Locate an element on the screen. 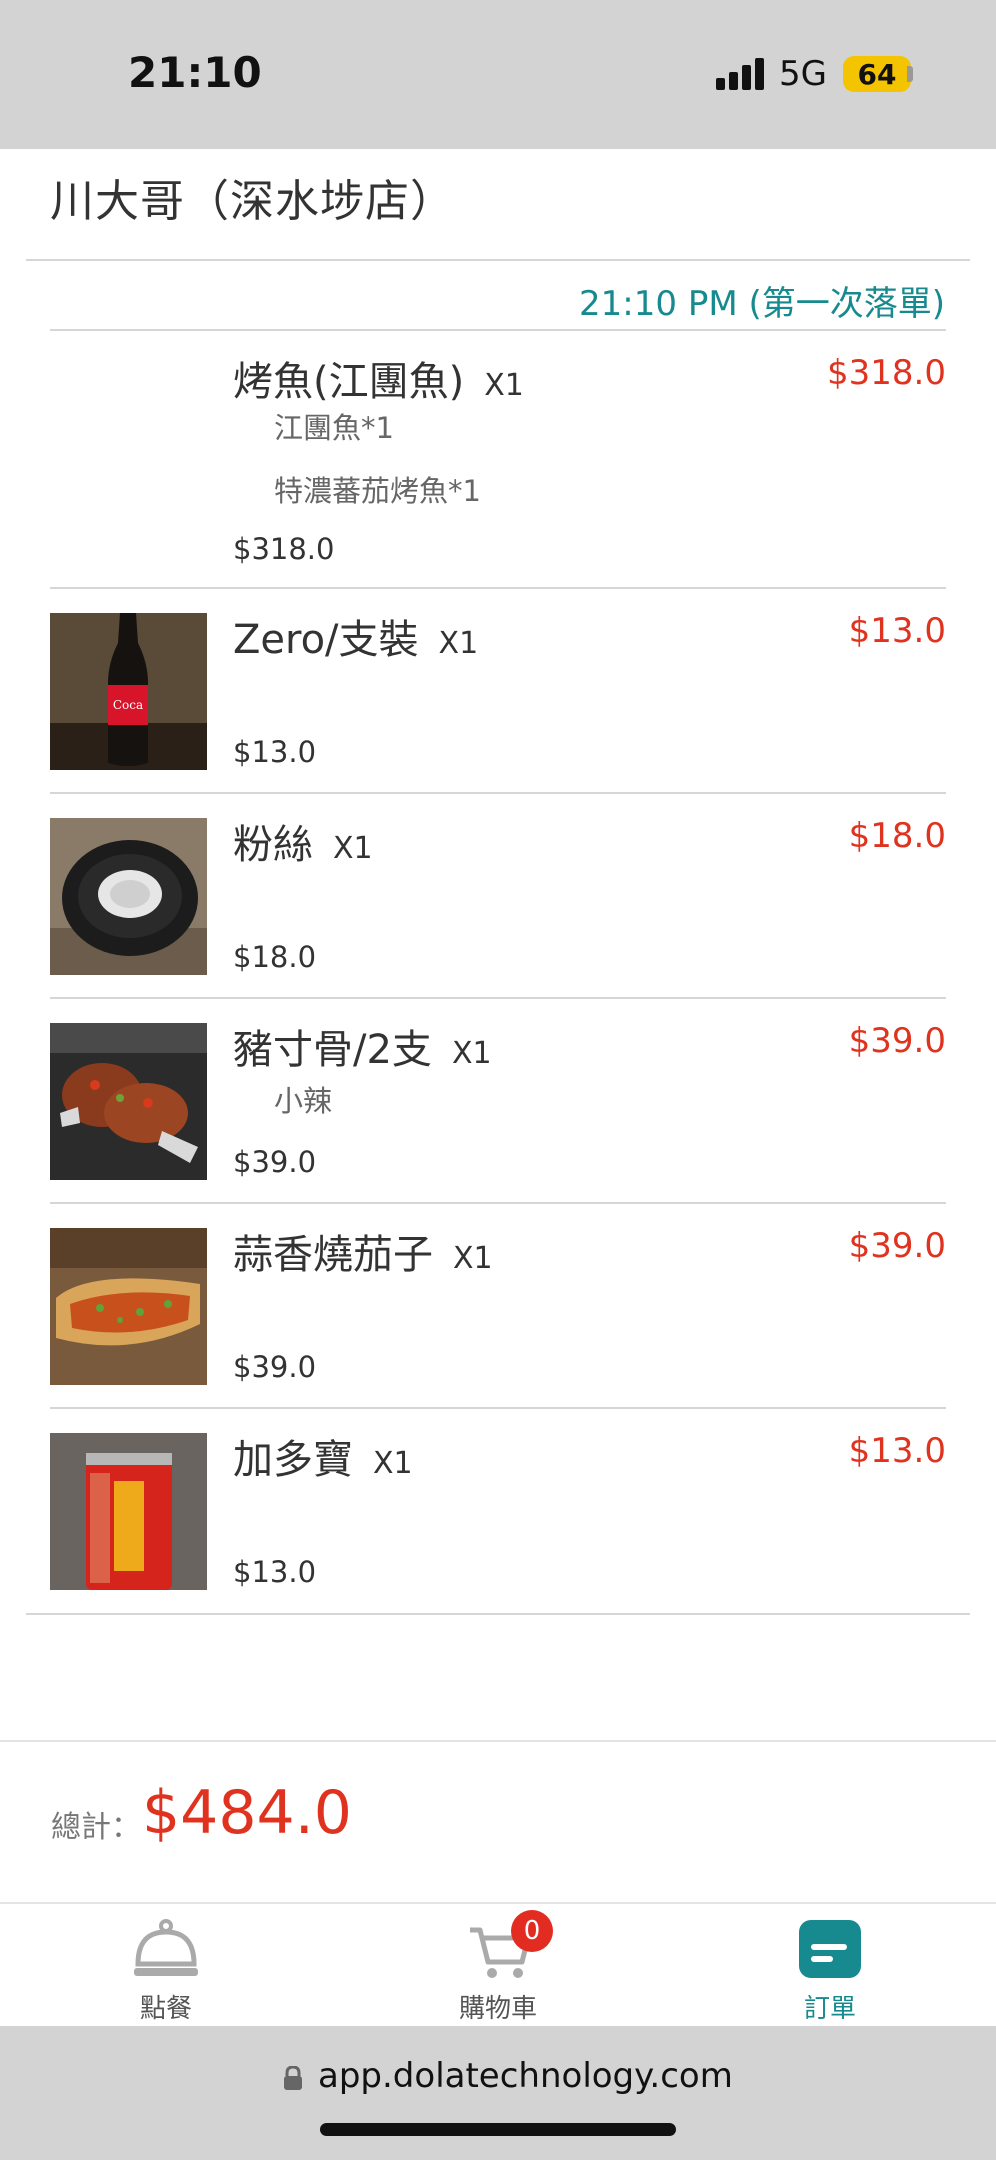 The height and width of the screenshot is (2160, 996). lock-icon is located at coordinates (293, 2078).